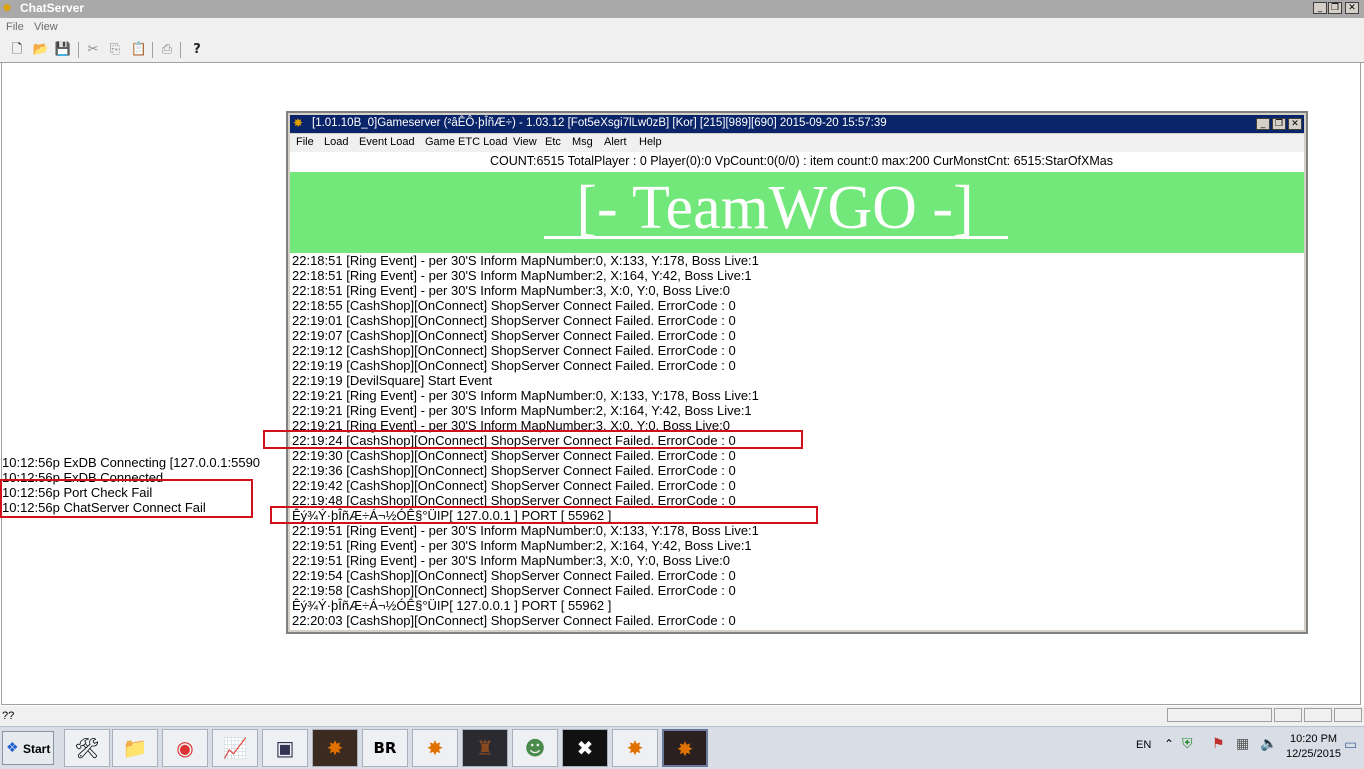 The width and height of the screenshot is (1364, 769). I want to click on gs-menu-alert: Alert, so click(615, 142).